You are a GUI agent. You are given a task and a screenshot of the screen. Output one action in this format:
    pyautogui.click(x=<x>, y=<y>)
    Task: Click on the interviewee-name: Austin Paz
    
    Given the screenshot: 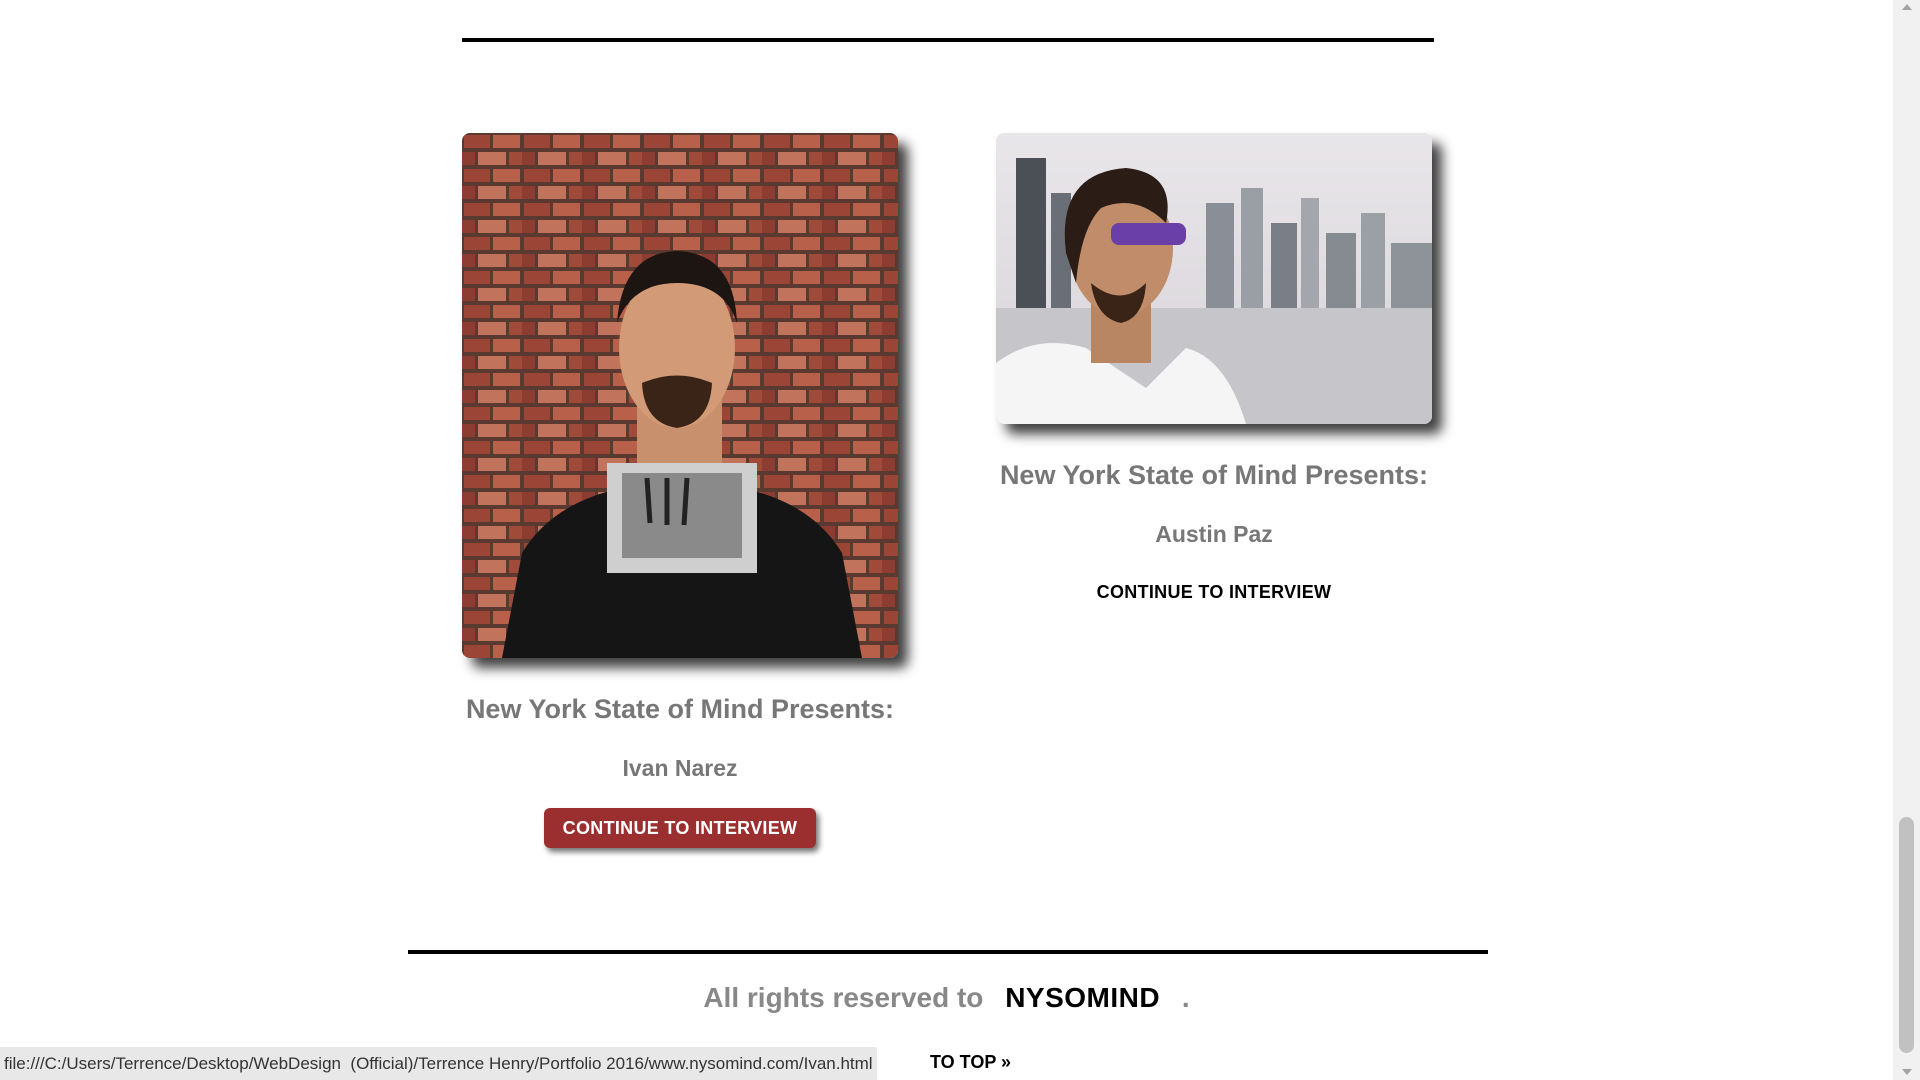 What is the action you would take?
    pyautogui.click(x=1214, y=534)
    